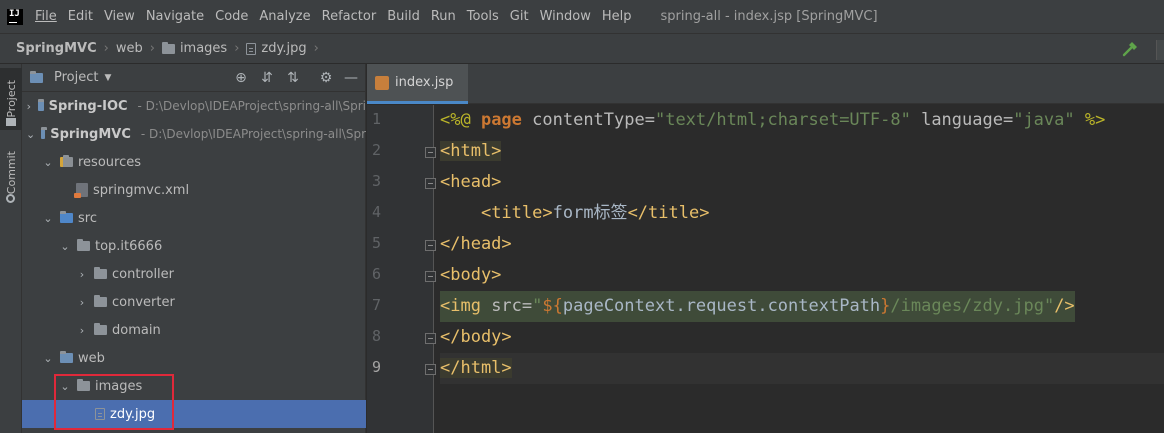 This screenshot has height=433, width=1164. What do you see at coordinates (443, 16) in the screenshot?
I see `menu-run: Run` at bounding box center [443, 16].